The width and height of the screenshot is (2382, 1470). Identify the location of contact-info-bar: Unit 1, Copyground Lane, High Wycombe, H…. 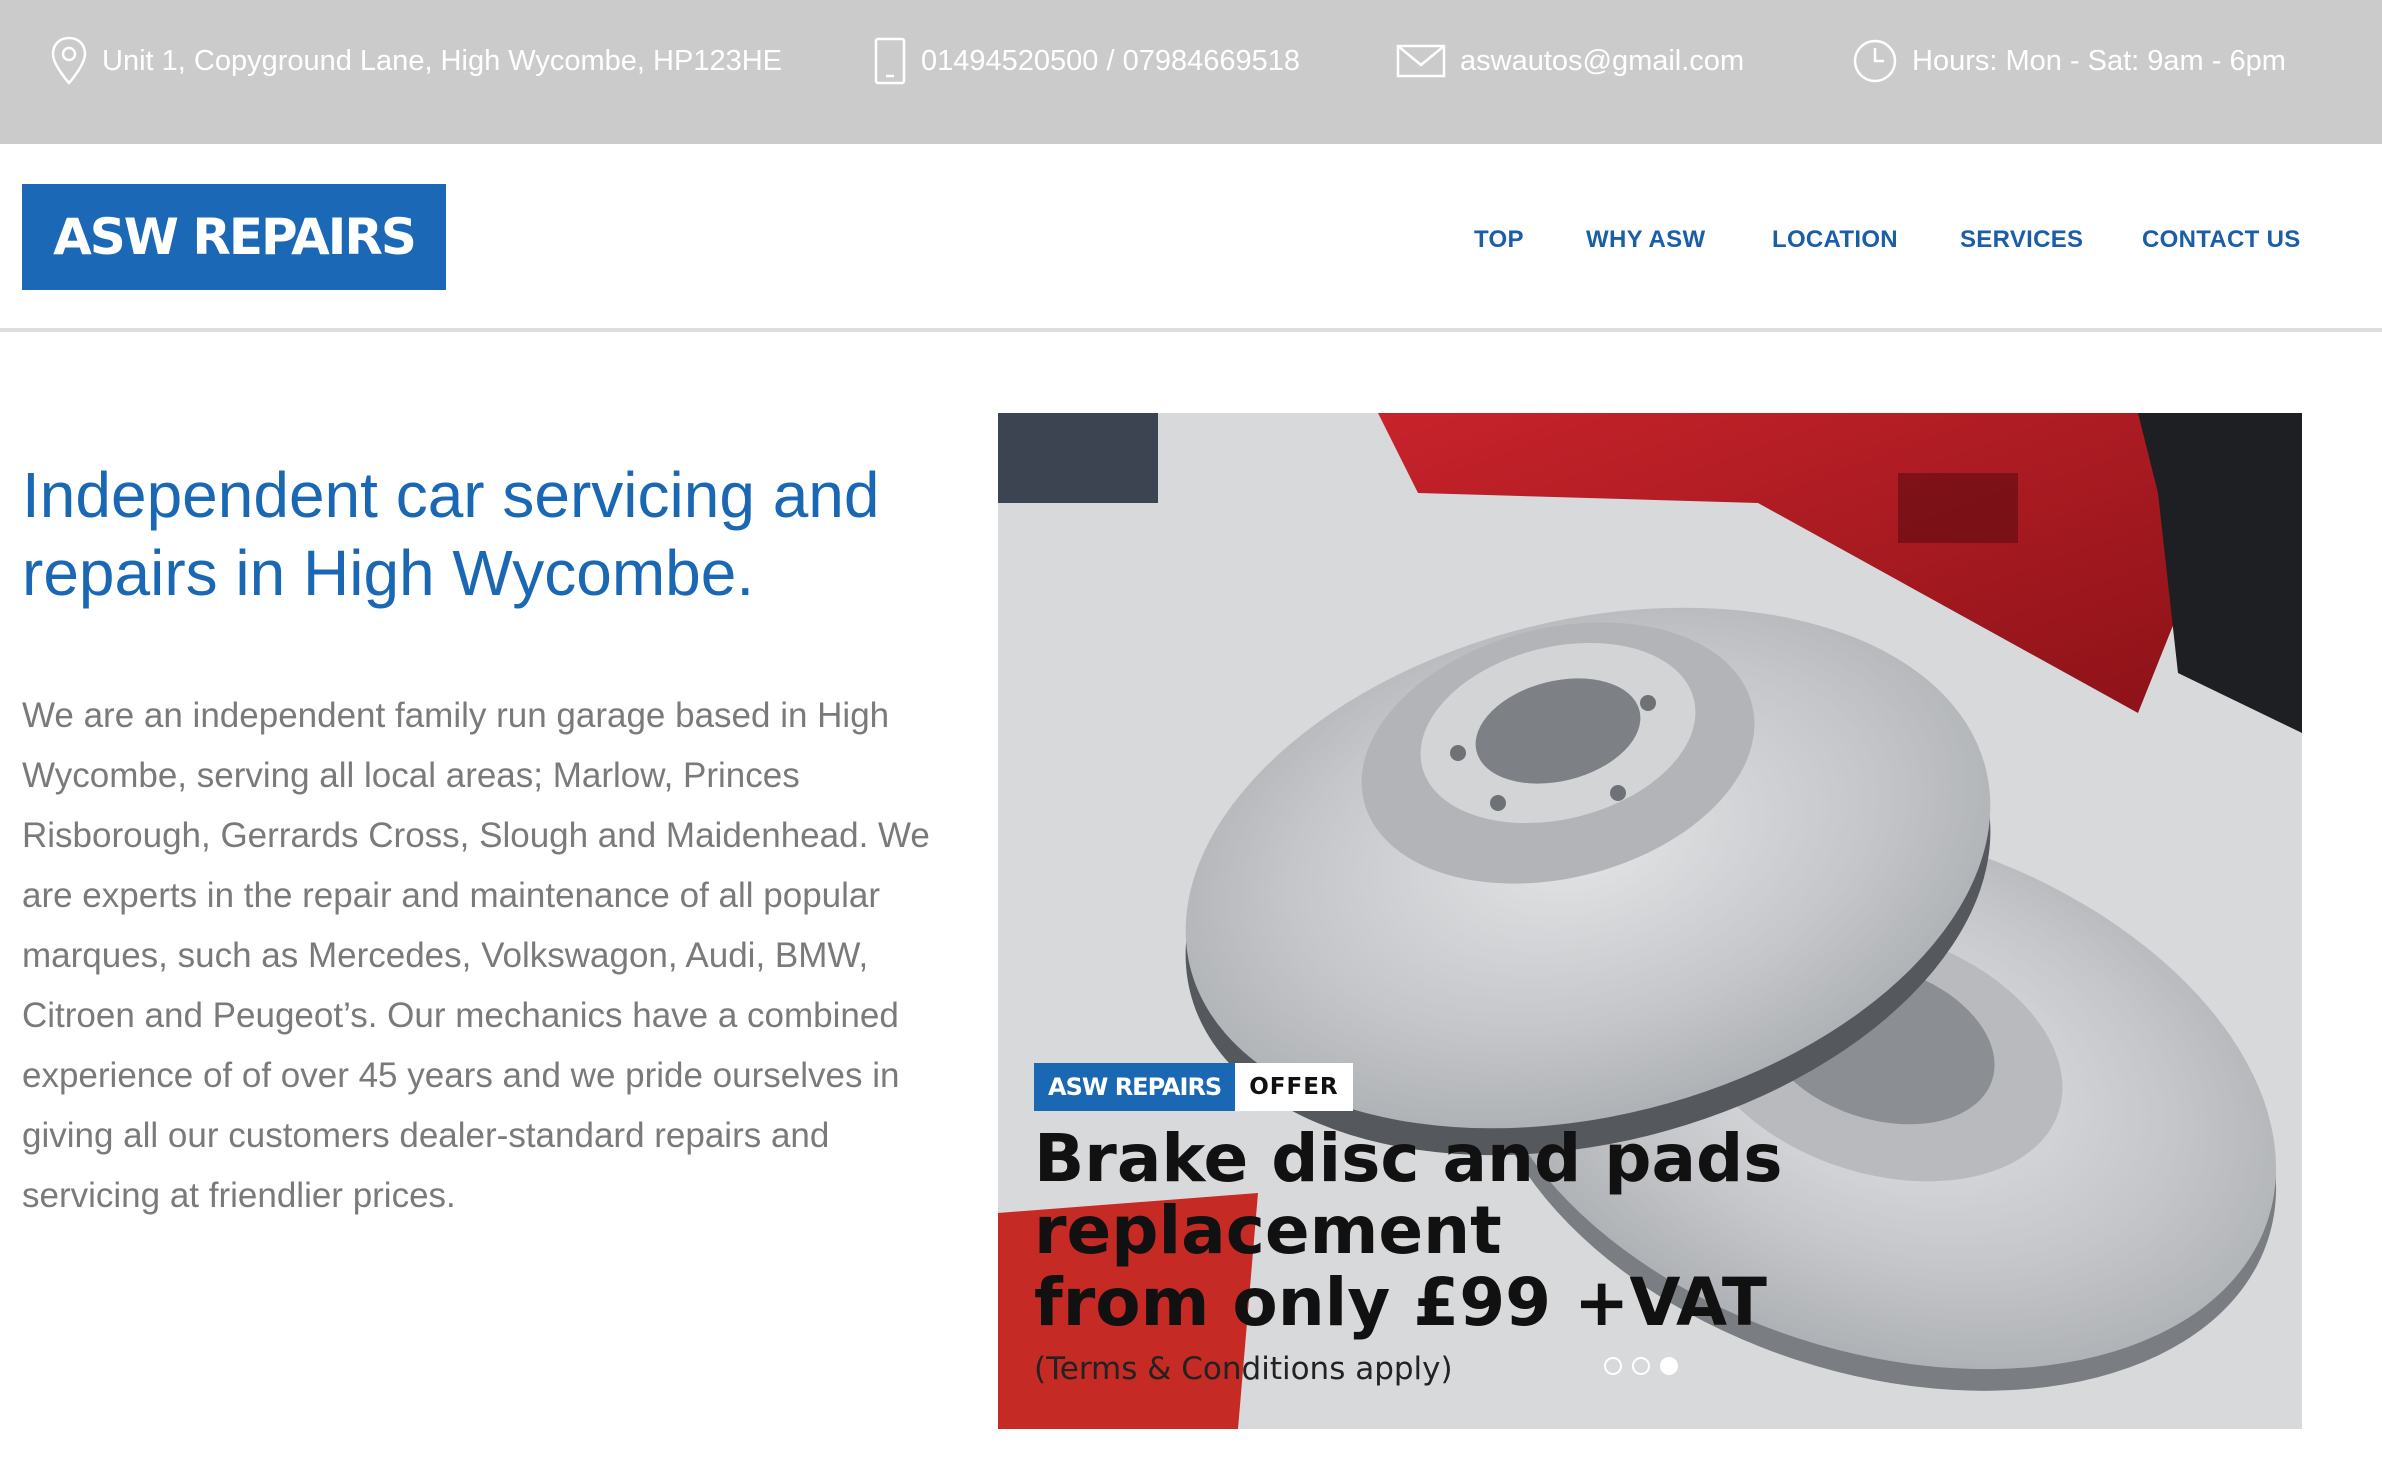
(1191, 72).